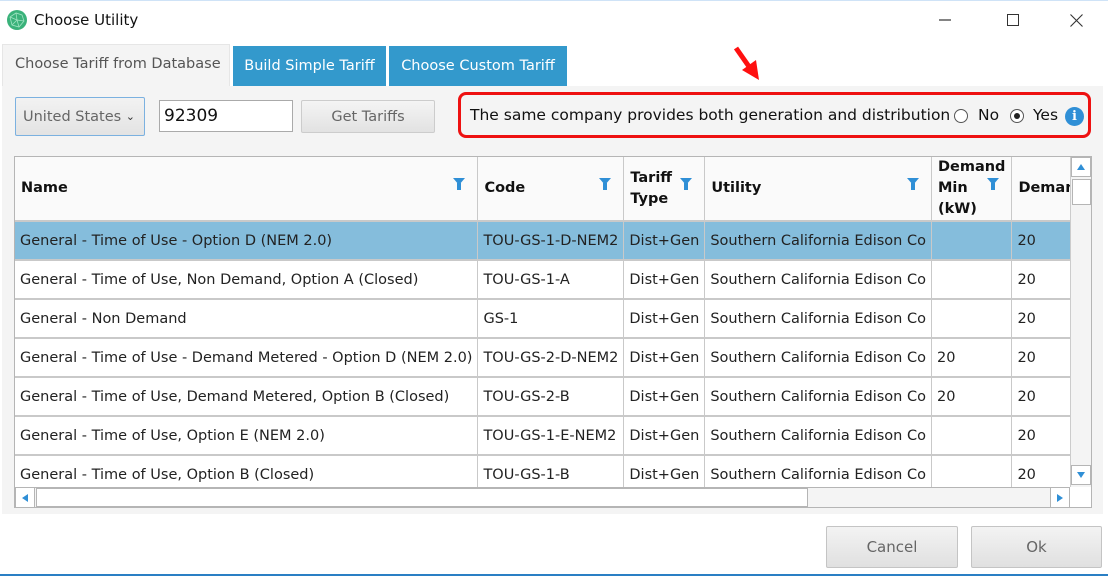  I want to click on close-button, so click(1076, 20).